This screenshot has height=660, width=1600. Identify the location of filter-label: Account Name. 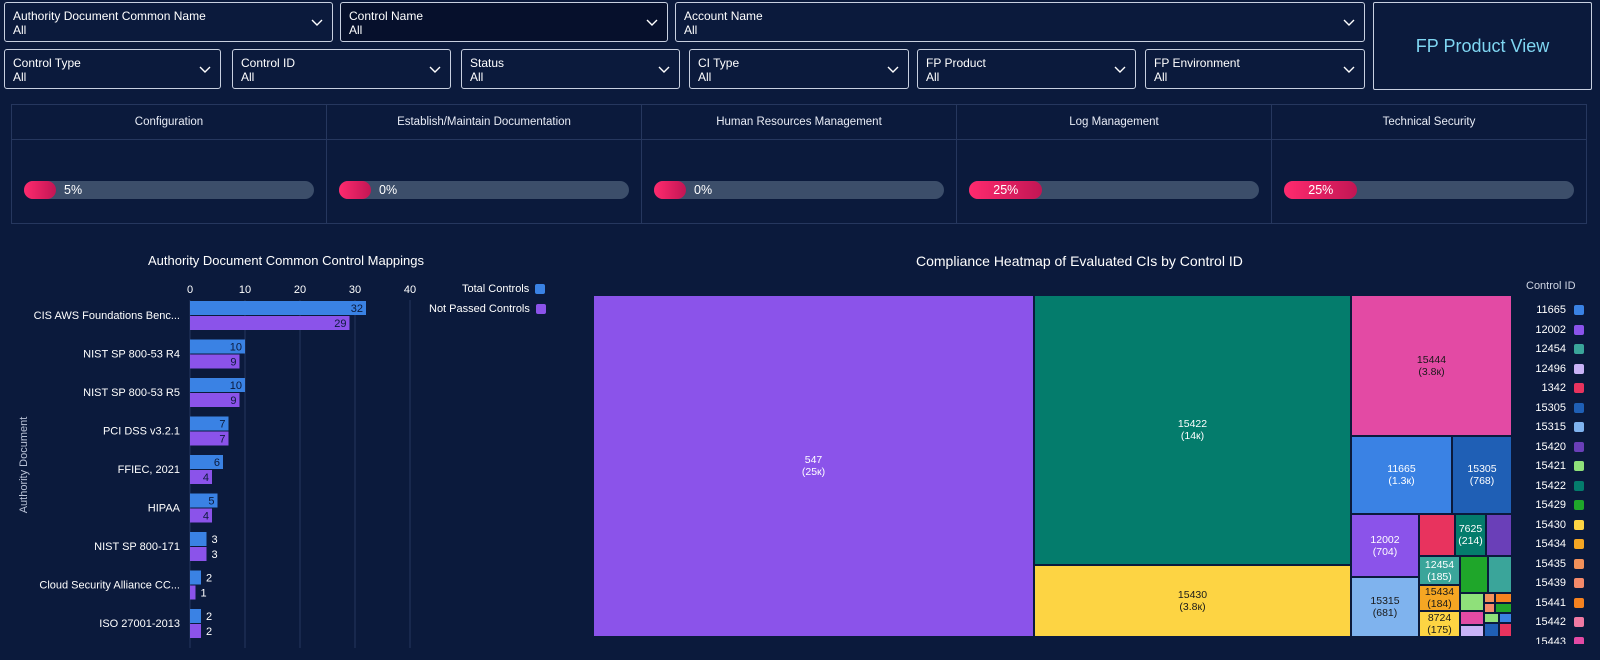
(723, 16).